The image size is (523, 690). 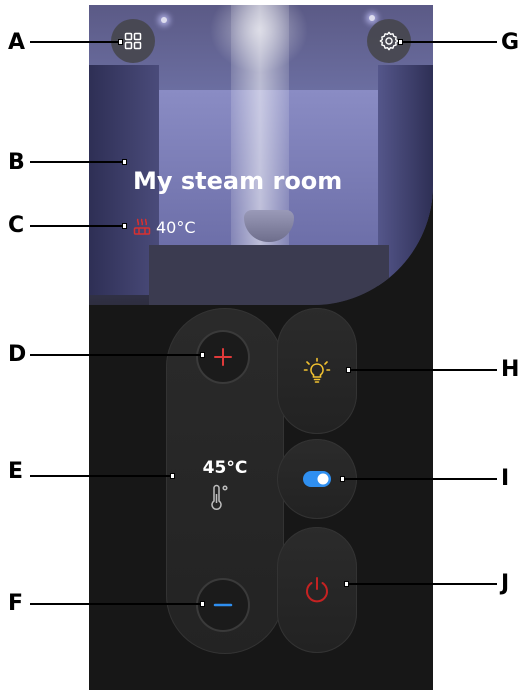 What do you see at coordinates (76, 42) in the screenshot?
I see `callout-line-a` at bounding box center [76, 42].